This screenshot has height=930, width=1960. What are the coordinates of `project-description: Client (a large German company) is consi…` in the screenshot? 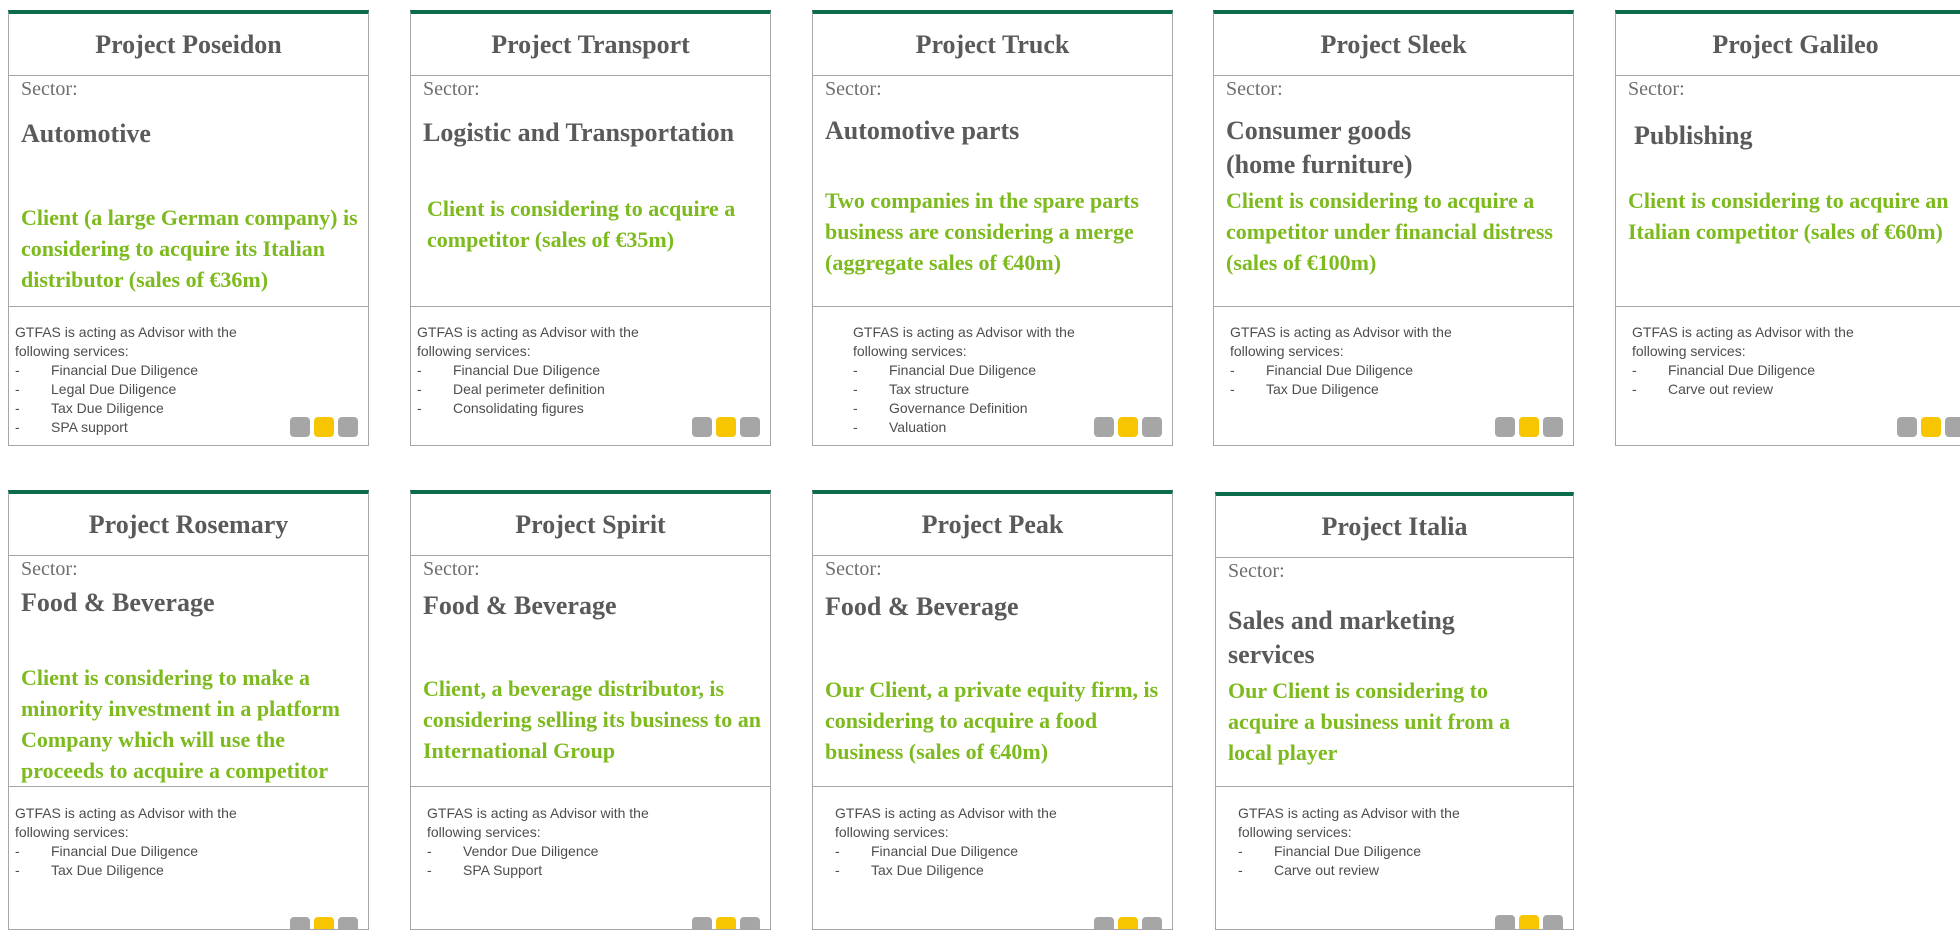 It's located at (189, 248).